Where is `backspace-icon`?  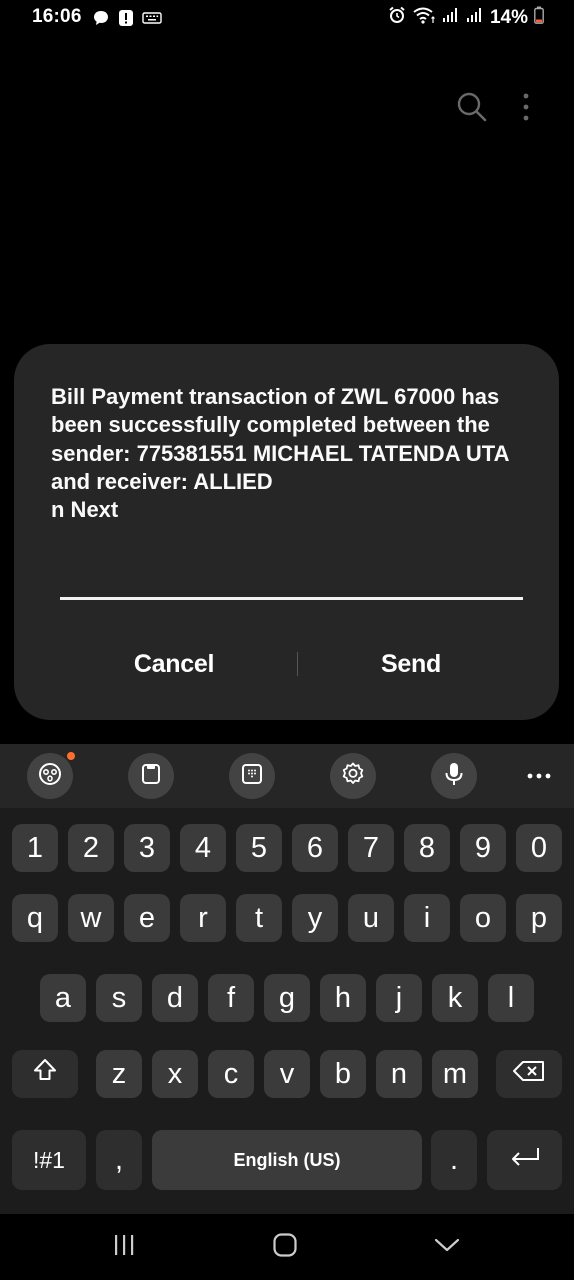 backspace-icon is located at coordinates (529, 1074).